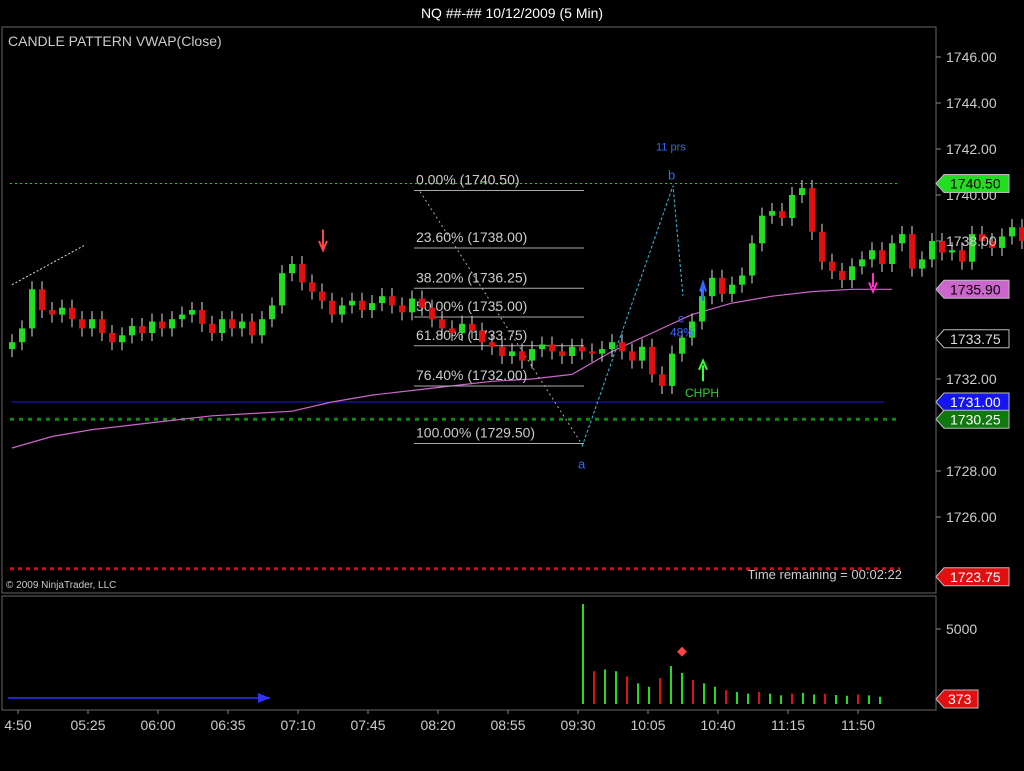 The image size is (1024, 771). I want to click on down-arrow-icon, so click(323, 241).